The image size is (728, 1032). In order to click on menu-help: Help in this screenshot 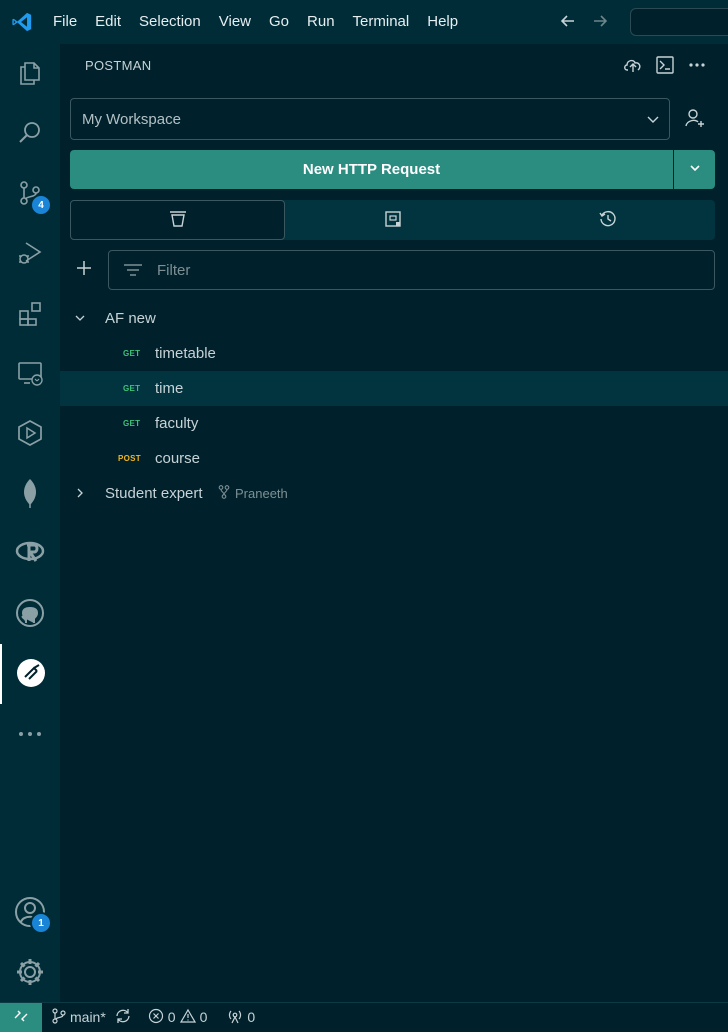, I will do `click(442, 22)`.